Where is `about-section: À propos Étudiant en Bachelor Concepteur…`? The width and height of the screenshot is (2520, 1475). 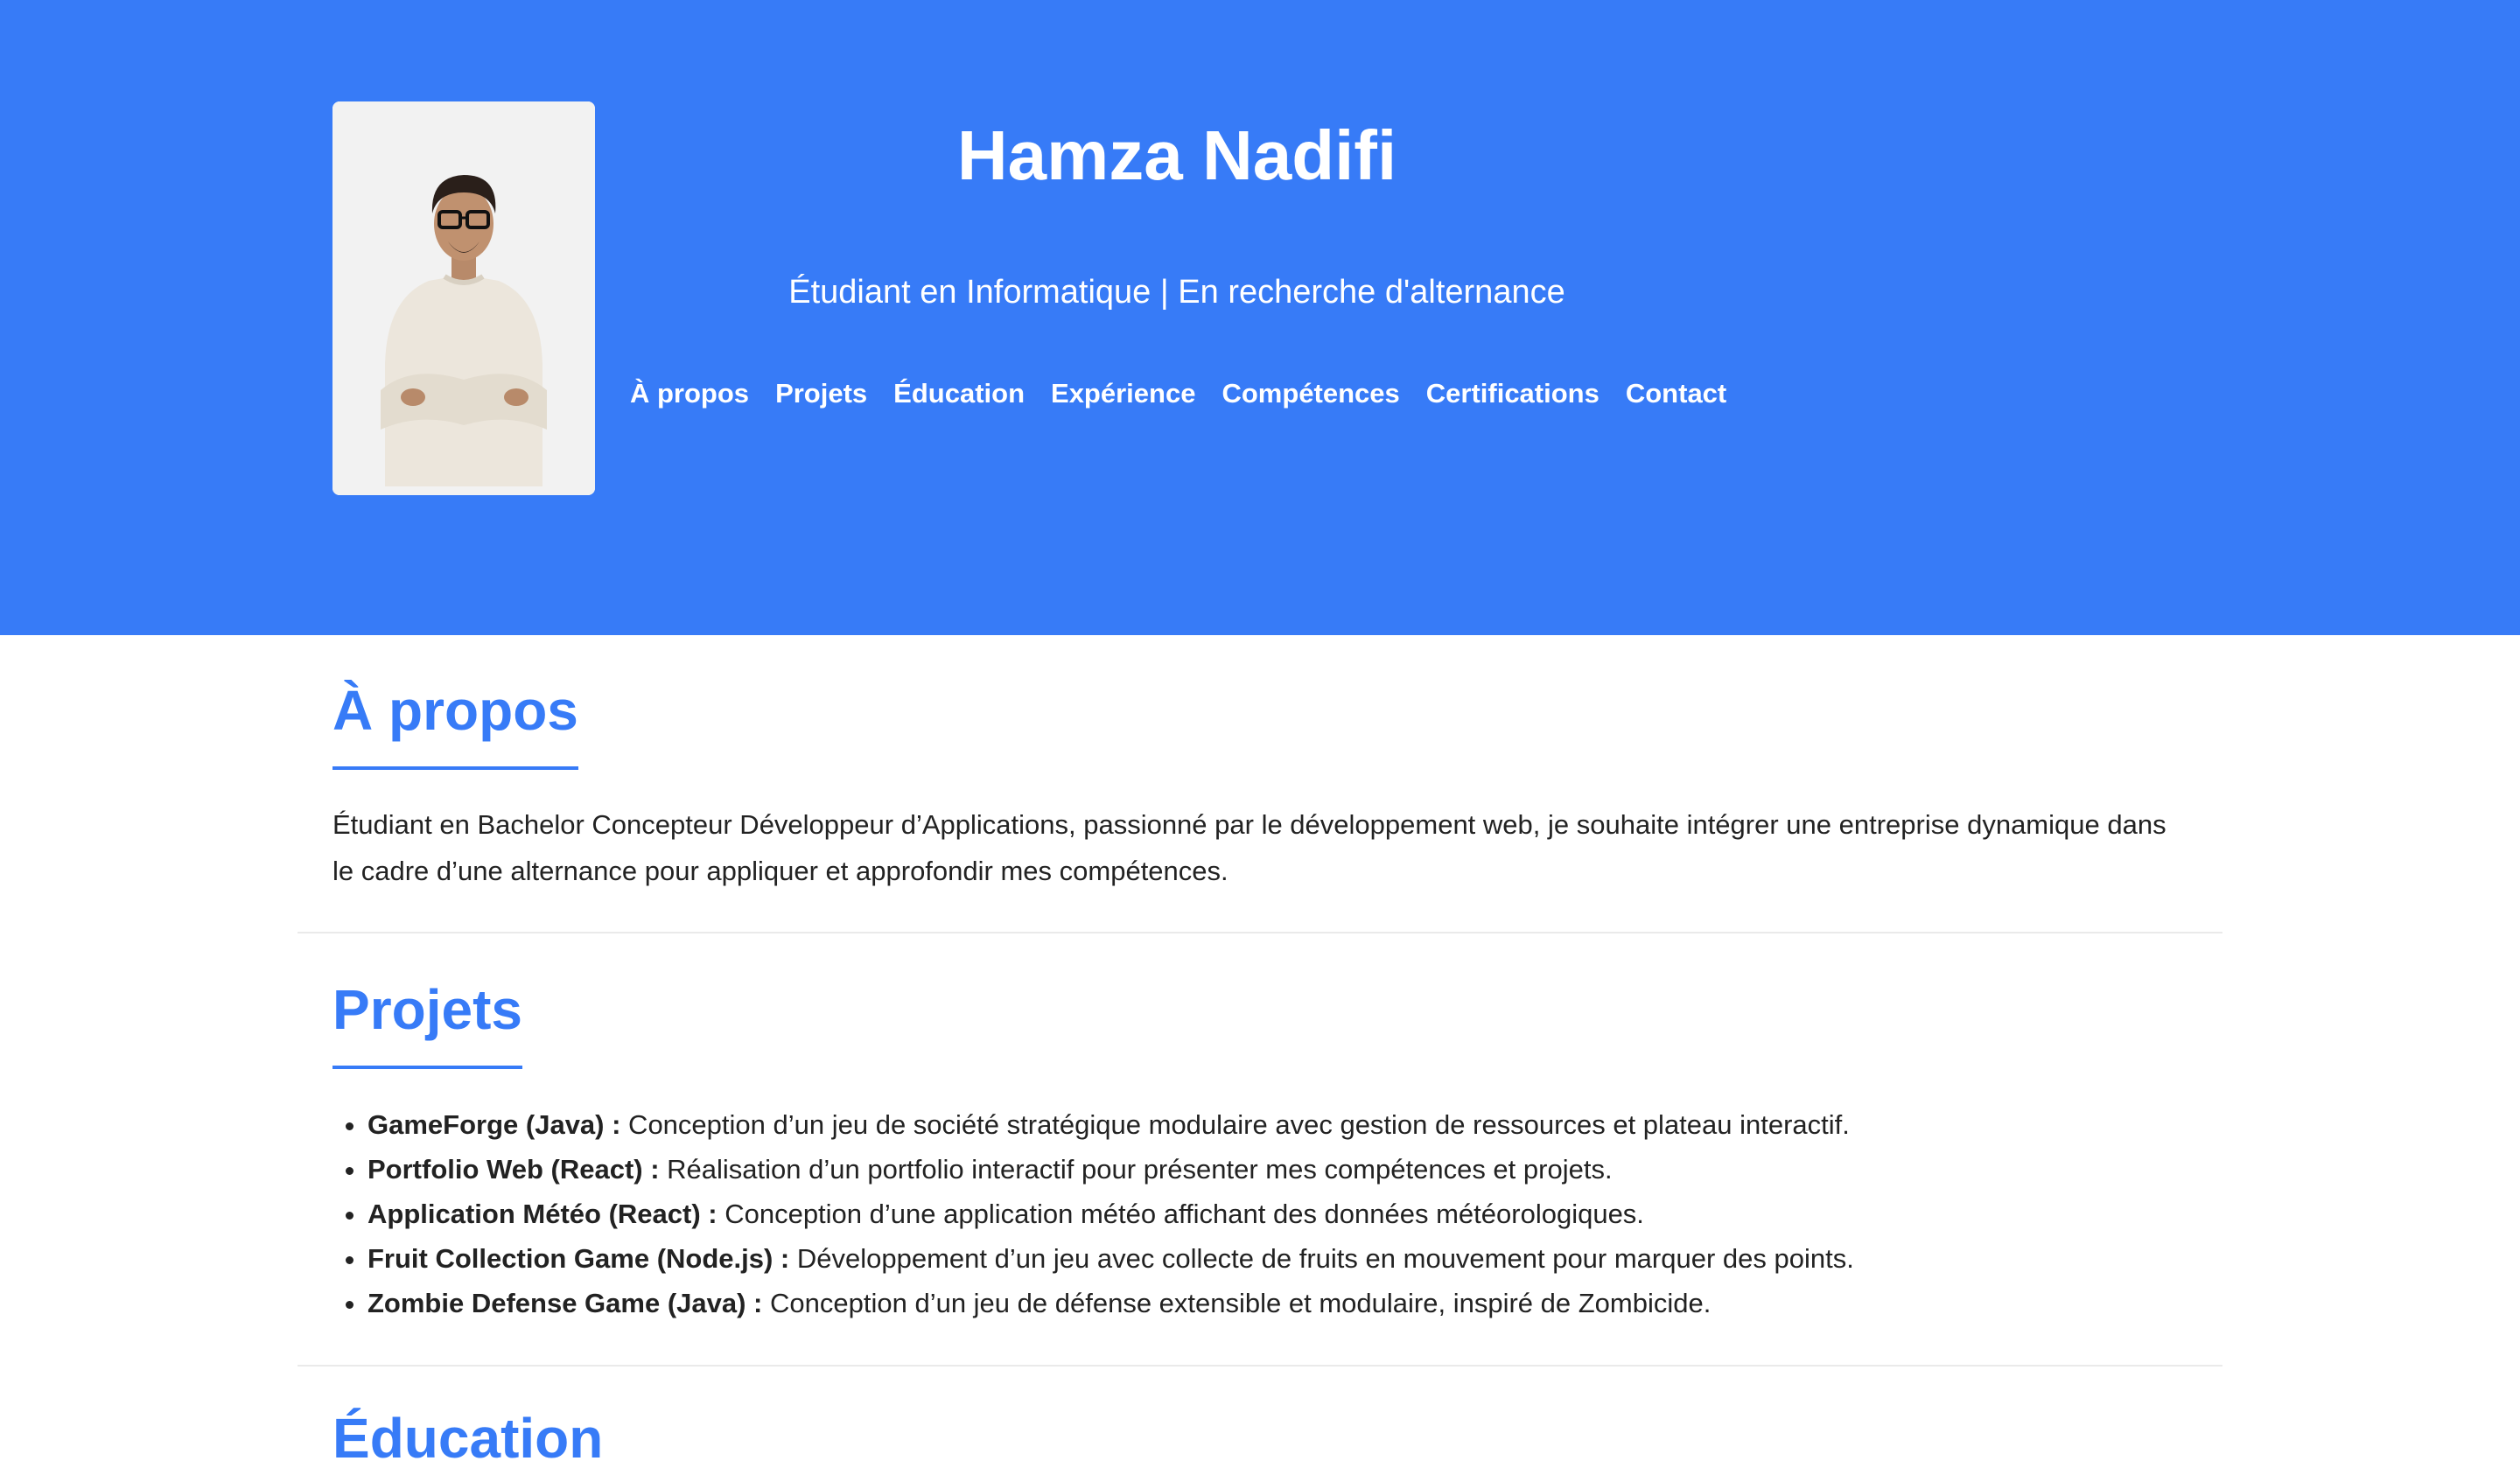 about-section: À propos Étudiant en Bachelor Concepteur… is located at coordinates (1260, 784).